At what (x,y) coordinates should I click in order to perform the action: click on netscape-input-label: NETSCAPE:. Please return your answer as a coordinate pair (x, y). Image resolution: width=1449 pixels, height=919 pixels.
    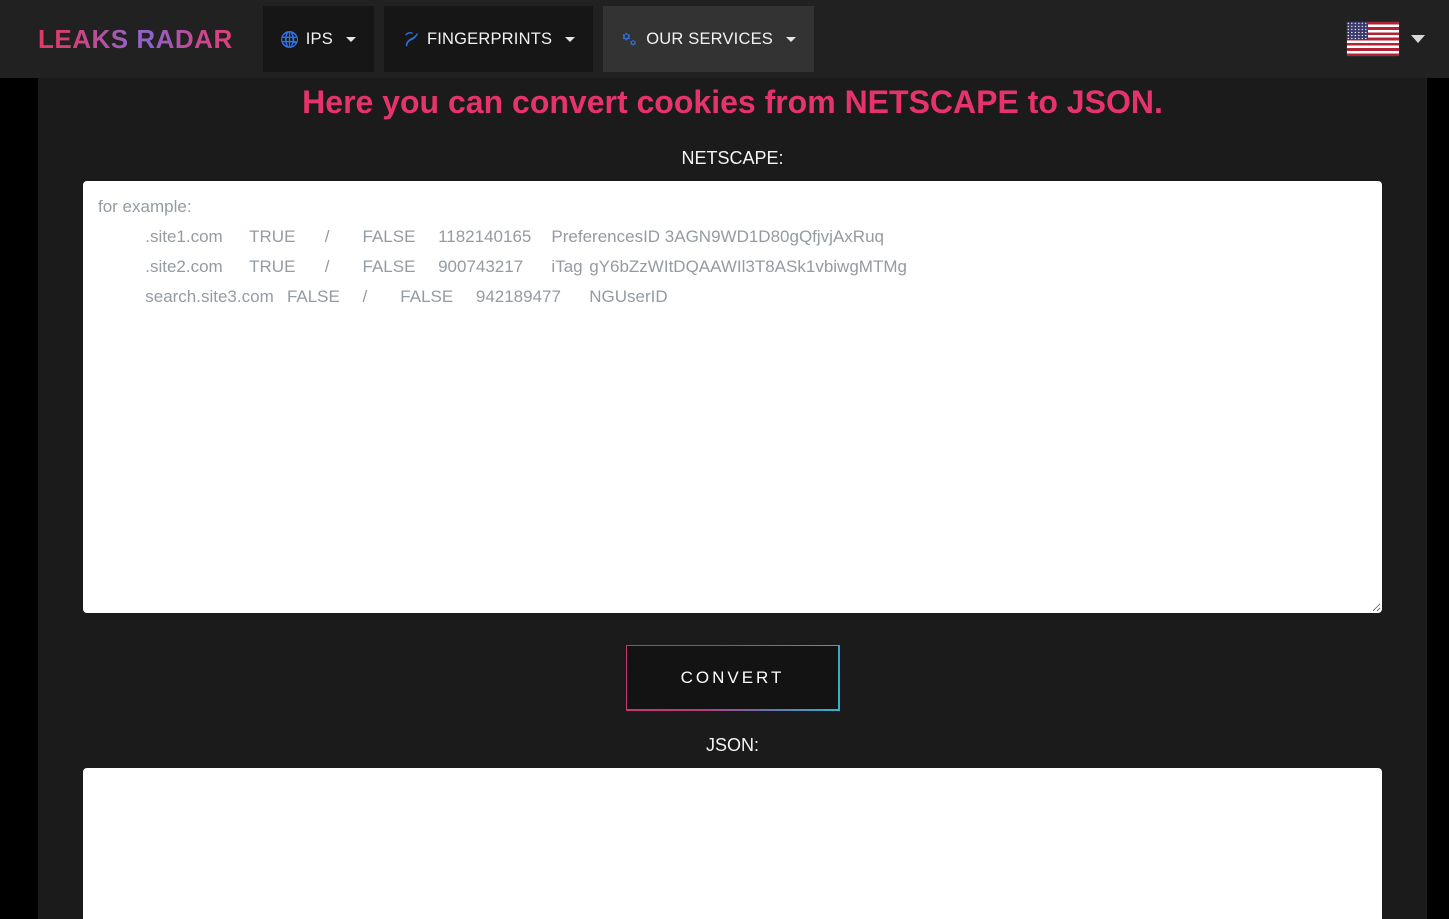
    Looking at the image, I should click on (732, 157).